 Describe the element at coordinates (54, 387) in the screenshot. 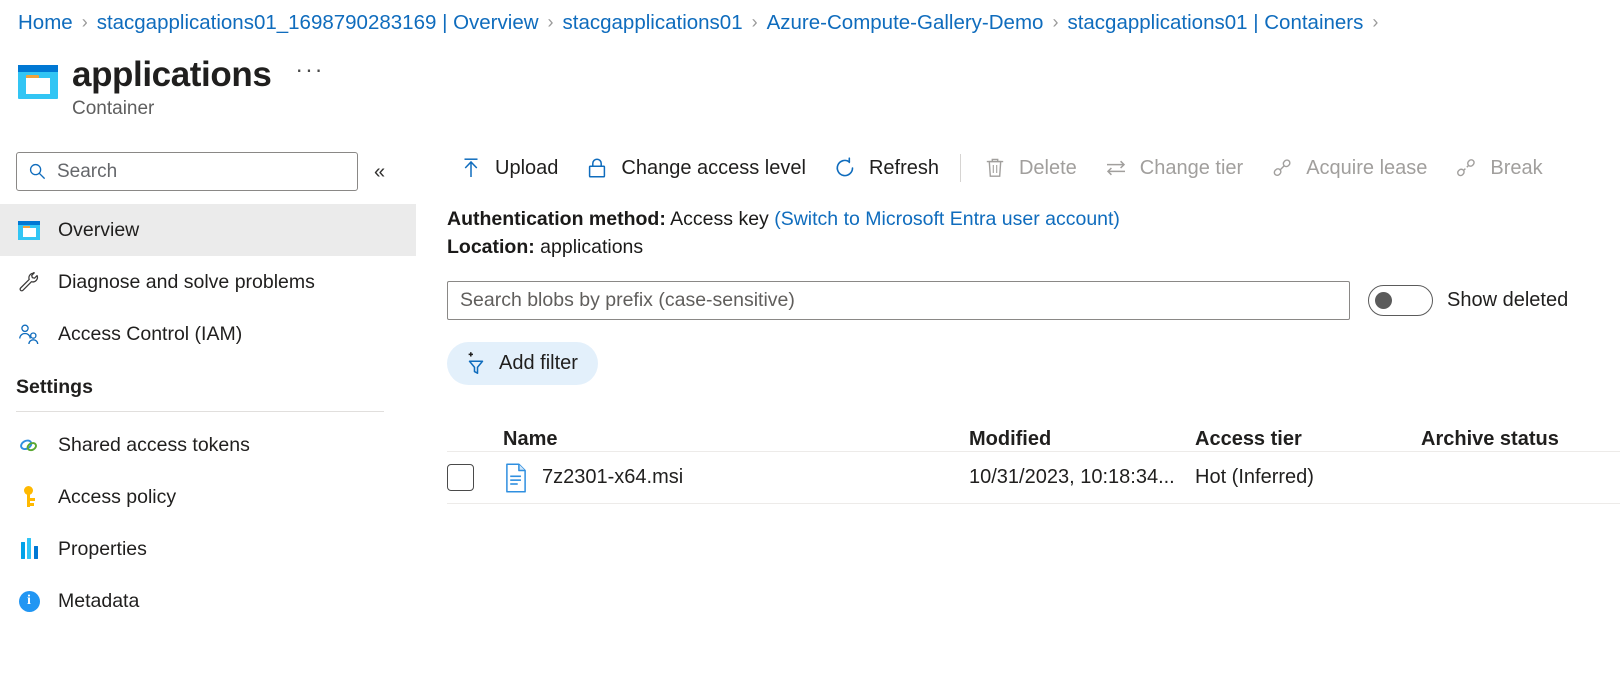

I see `sidebar-section-title: Settings` at that location.